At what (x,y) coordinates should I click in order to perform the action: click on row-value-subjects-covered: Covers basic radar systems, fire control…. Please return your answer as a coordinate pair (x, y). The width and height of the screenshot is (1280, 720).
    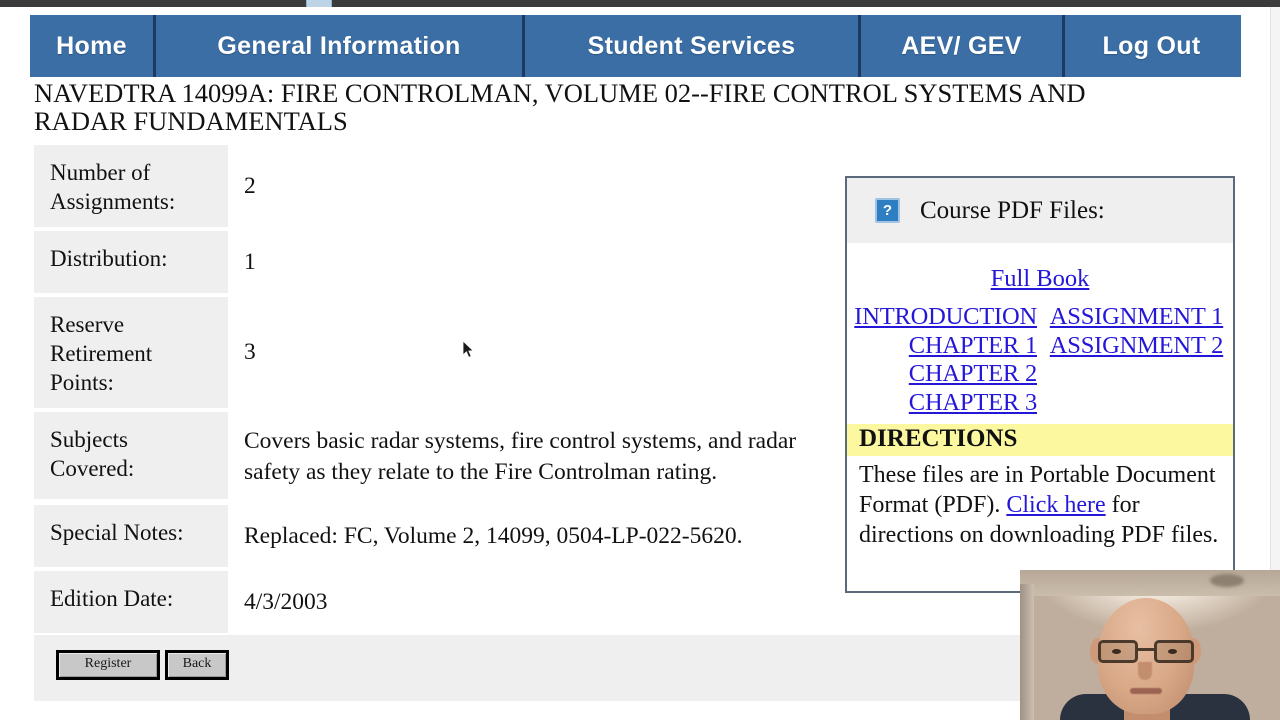
    Looking at the image, I should click on (520, 456).